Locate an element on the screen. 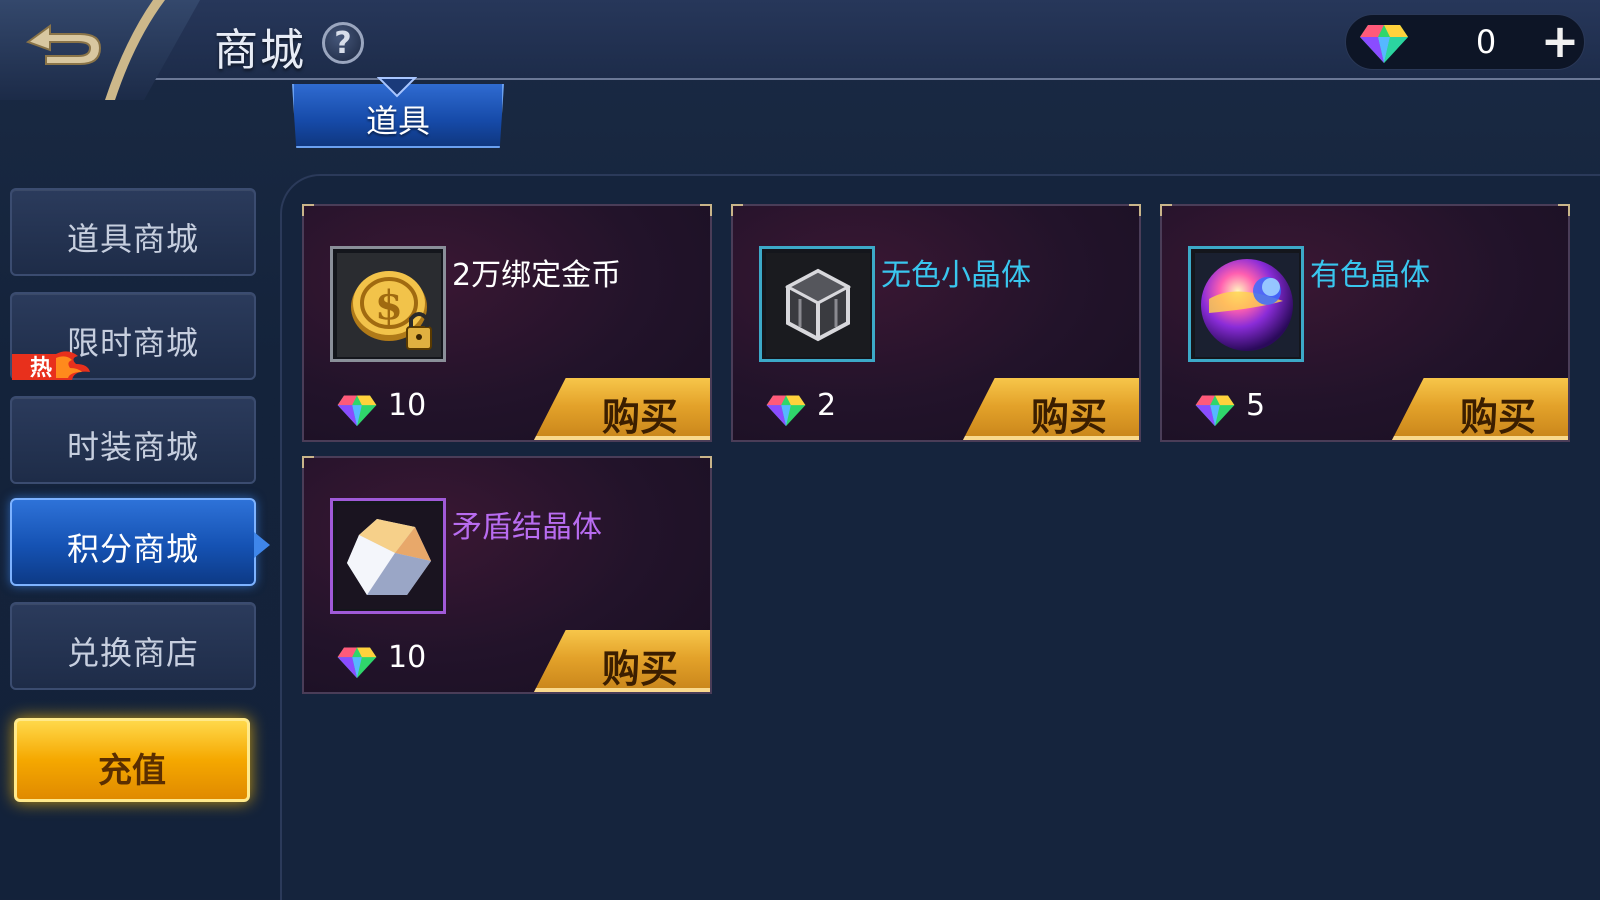 Image resolution: width=1600 pixels, height=900 pixels. active-pointer-icon is located at coordinates (262, 545).